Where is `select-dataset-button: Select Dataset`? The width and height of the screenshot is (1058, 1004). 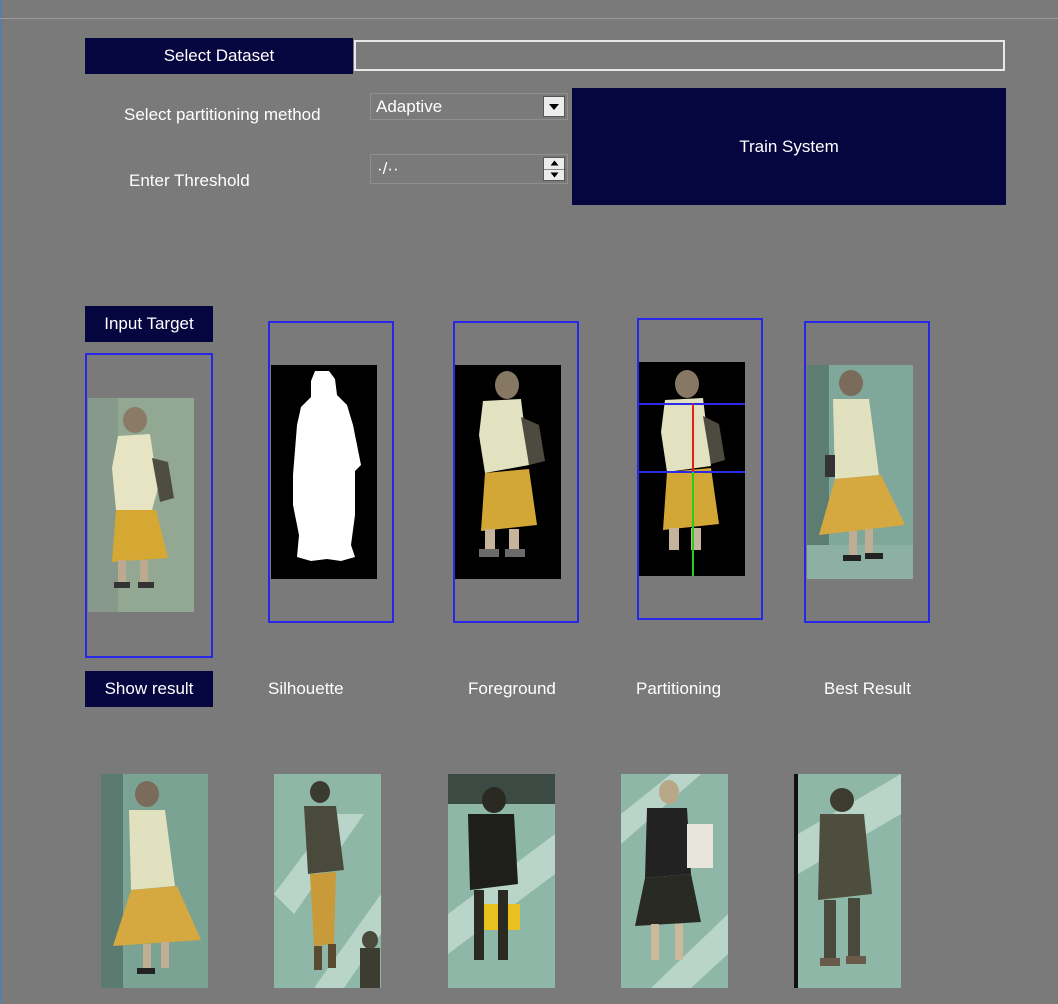
select-dataset-button: Select Dataset is located at coordinates (219, 56).